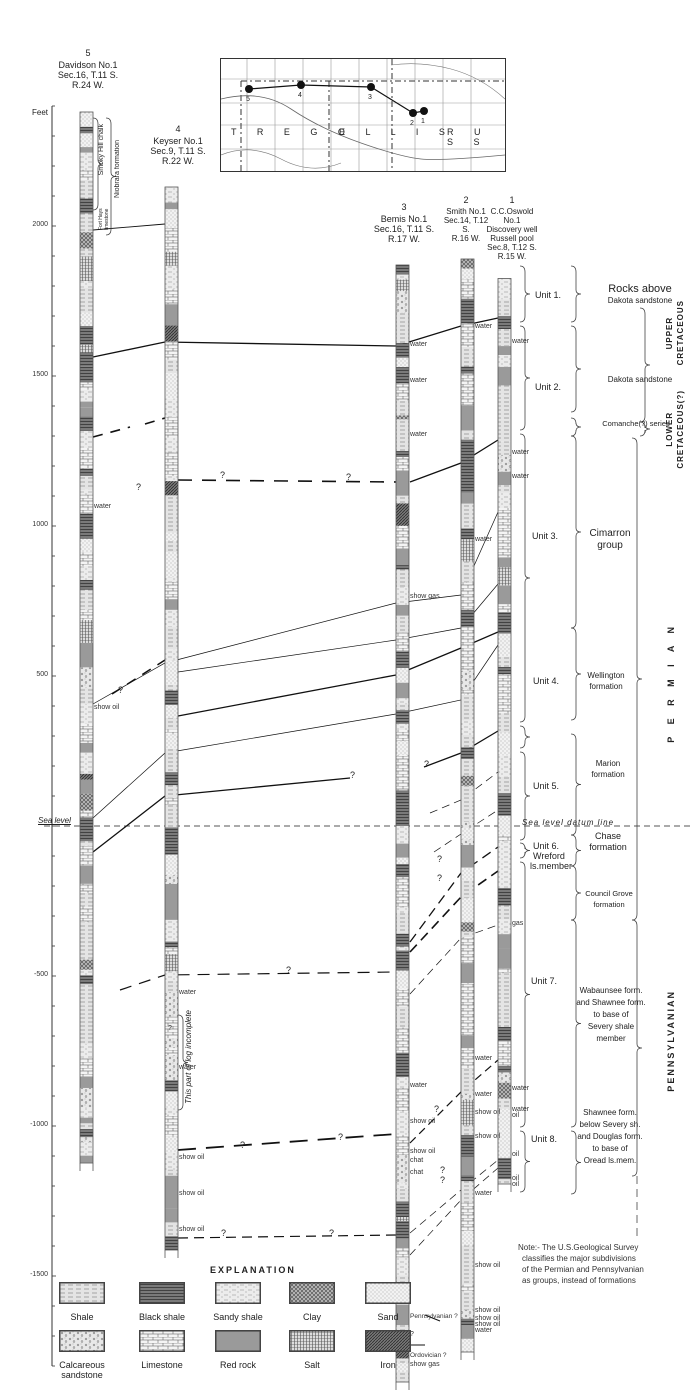 The height and width of the screenshot is (1400, 700). I want to click on well-range: R.22 W., so click(177, 161).